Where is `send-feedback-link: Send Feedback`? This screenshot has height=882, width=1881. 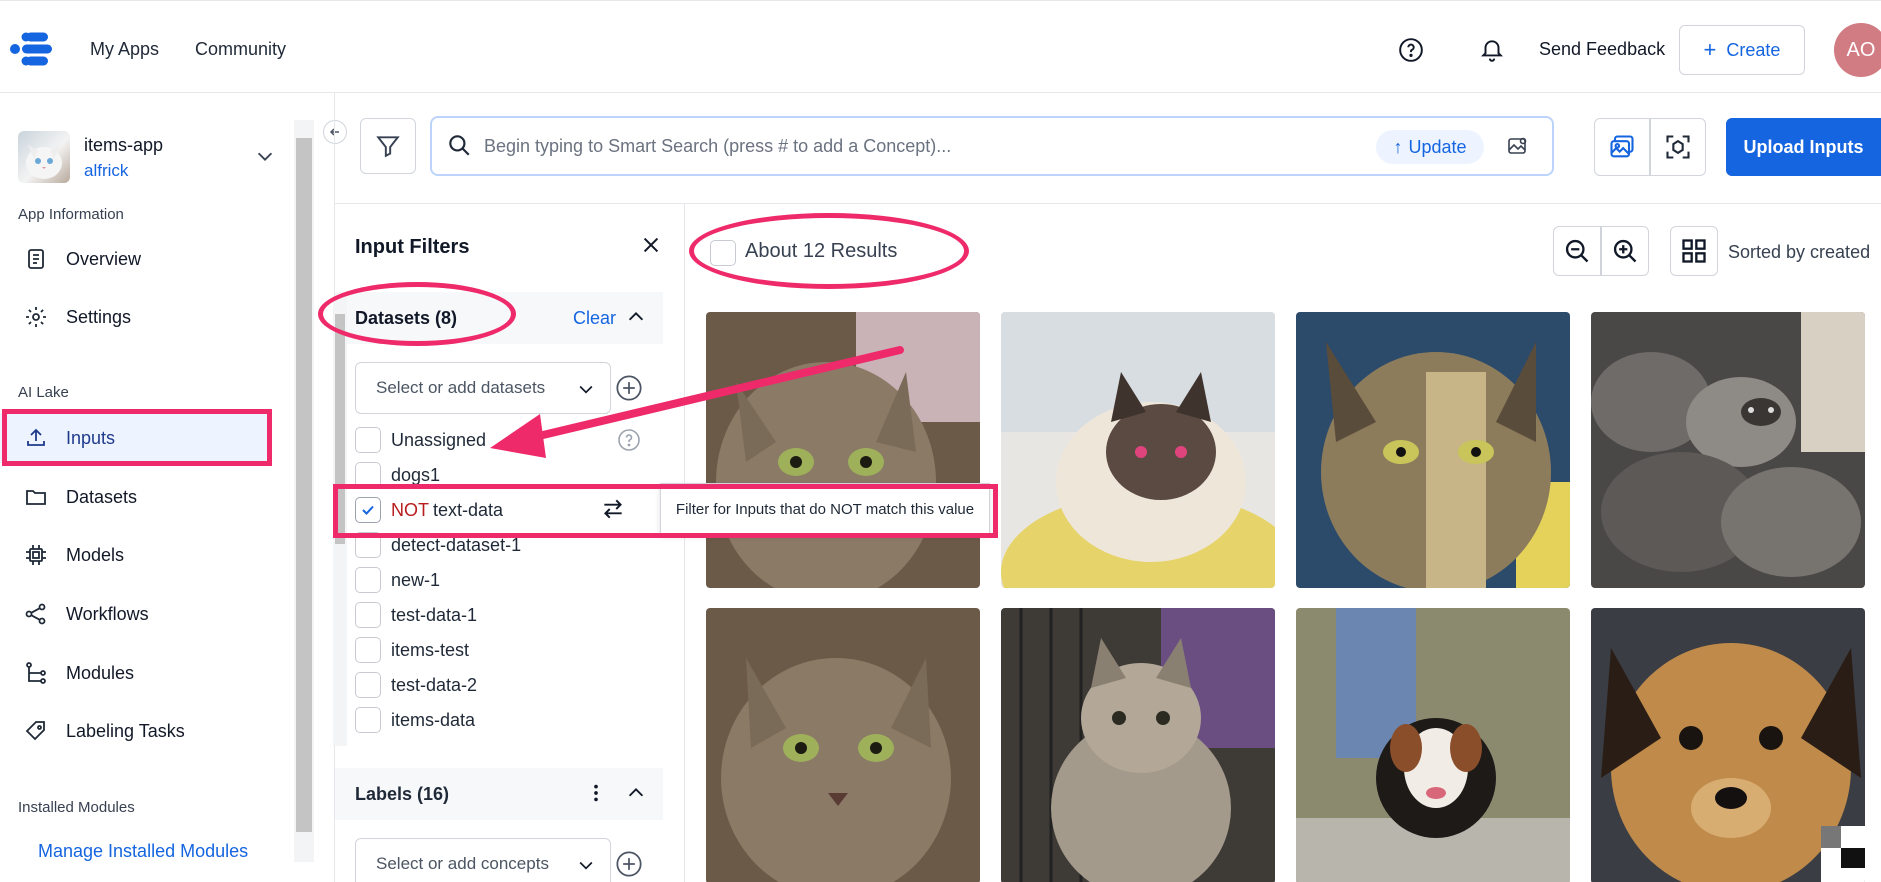
send-feedback-link: Send Feedback is located at coordinates (1602, 49).